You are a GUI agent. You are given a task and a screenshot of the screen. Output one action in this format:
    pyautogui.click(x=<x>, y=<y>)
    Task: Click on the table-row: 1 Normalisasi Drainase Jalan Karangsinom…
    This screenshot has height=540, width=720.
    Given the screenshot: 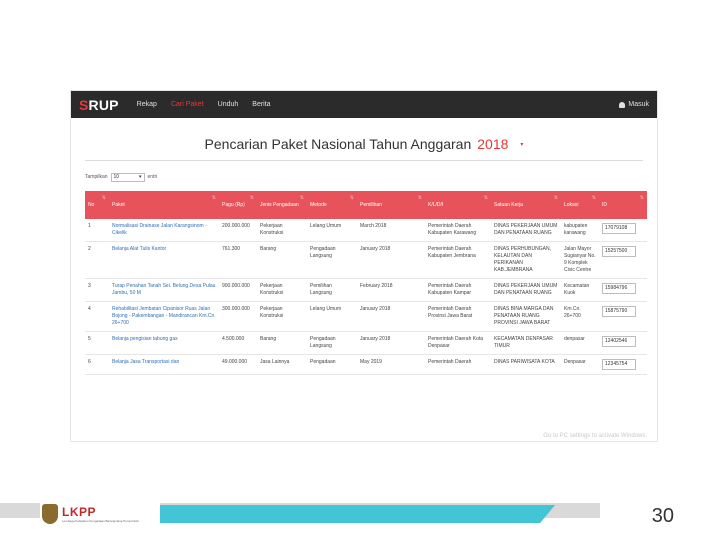 What is the action you would take?
    pyautogui.click(x=366, y=230)
    